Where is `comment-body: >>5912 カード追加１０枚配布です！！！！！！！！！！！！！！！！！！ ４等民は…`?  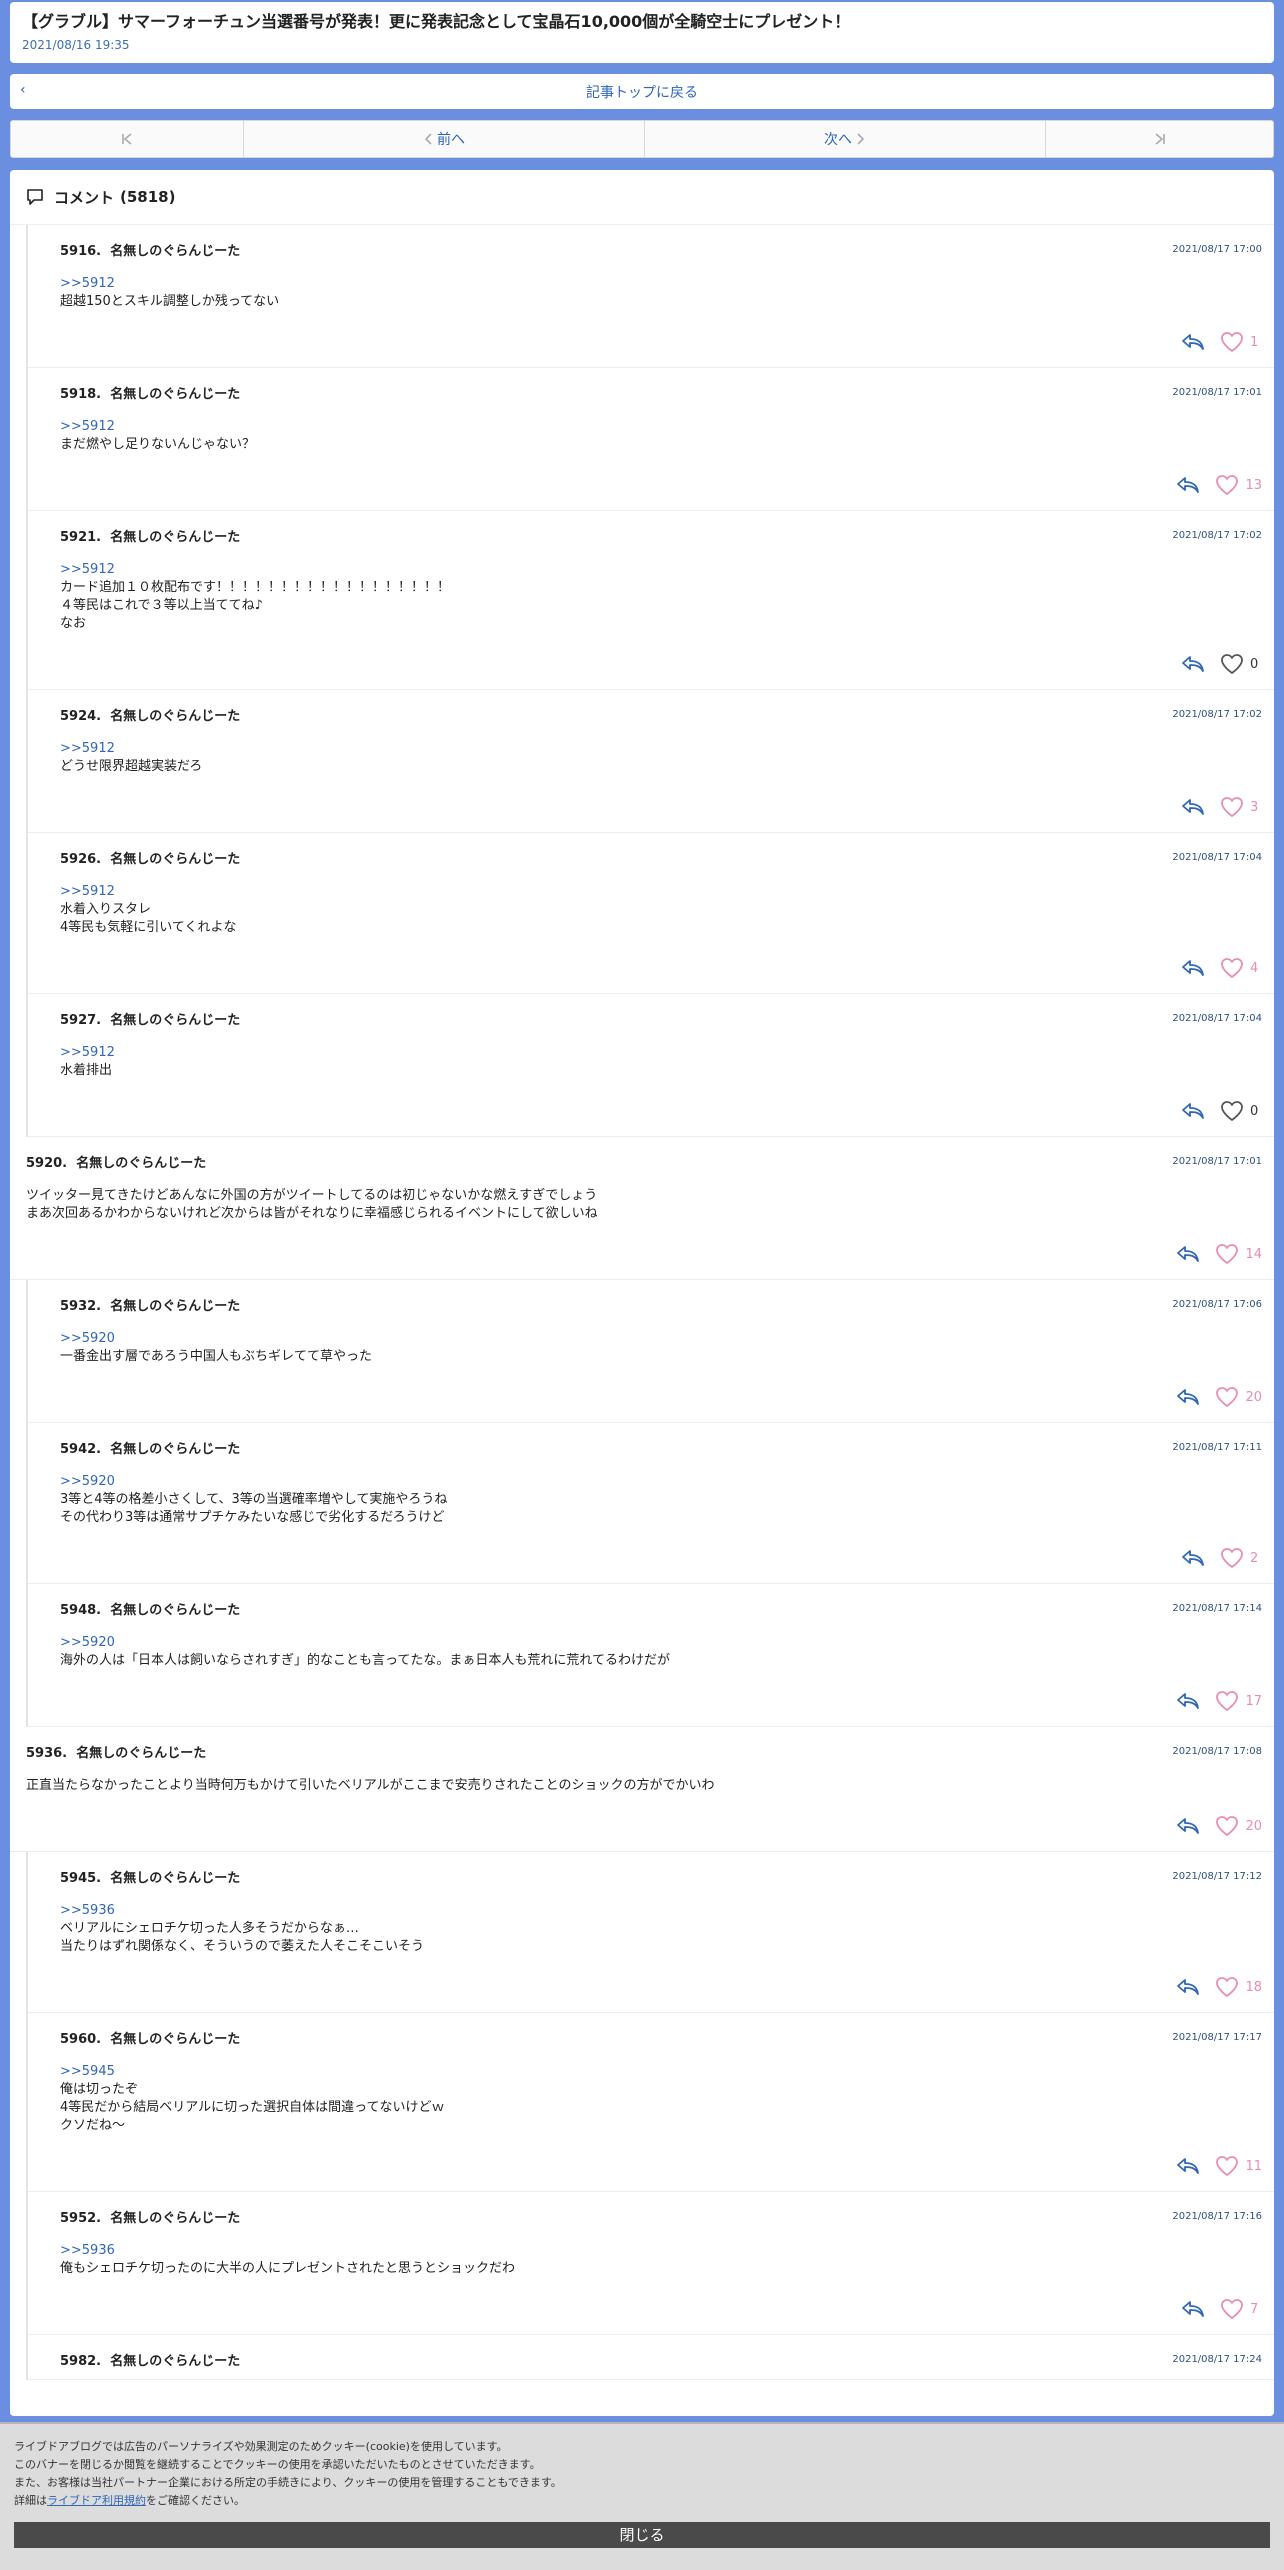
comment-body: >>5912 カード追加１０枚配布です！！！！！！！！！！！！！！！！！！ ４等民は… is located at coordinates (661, 597).